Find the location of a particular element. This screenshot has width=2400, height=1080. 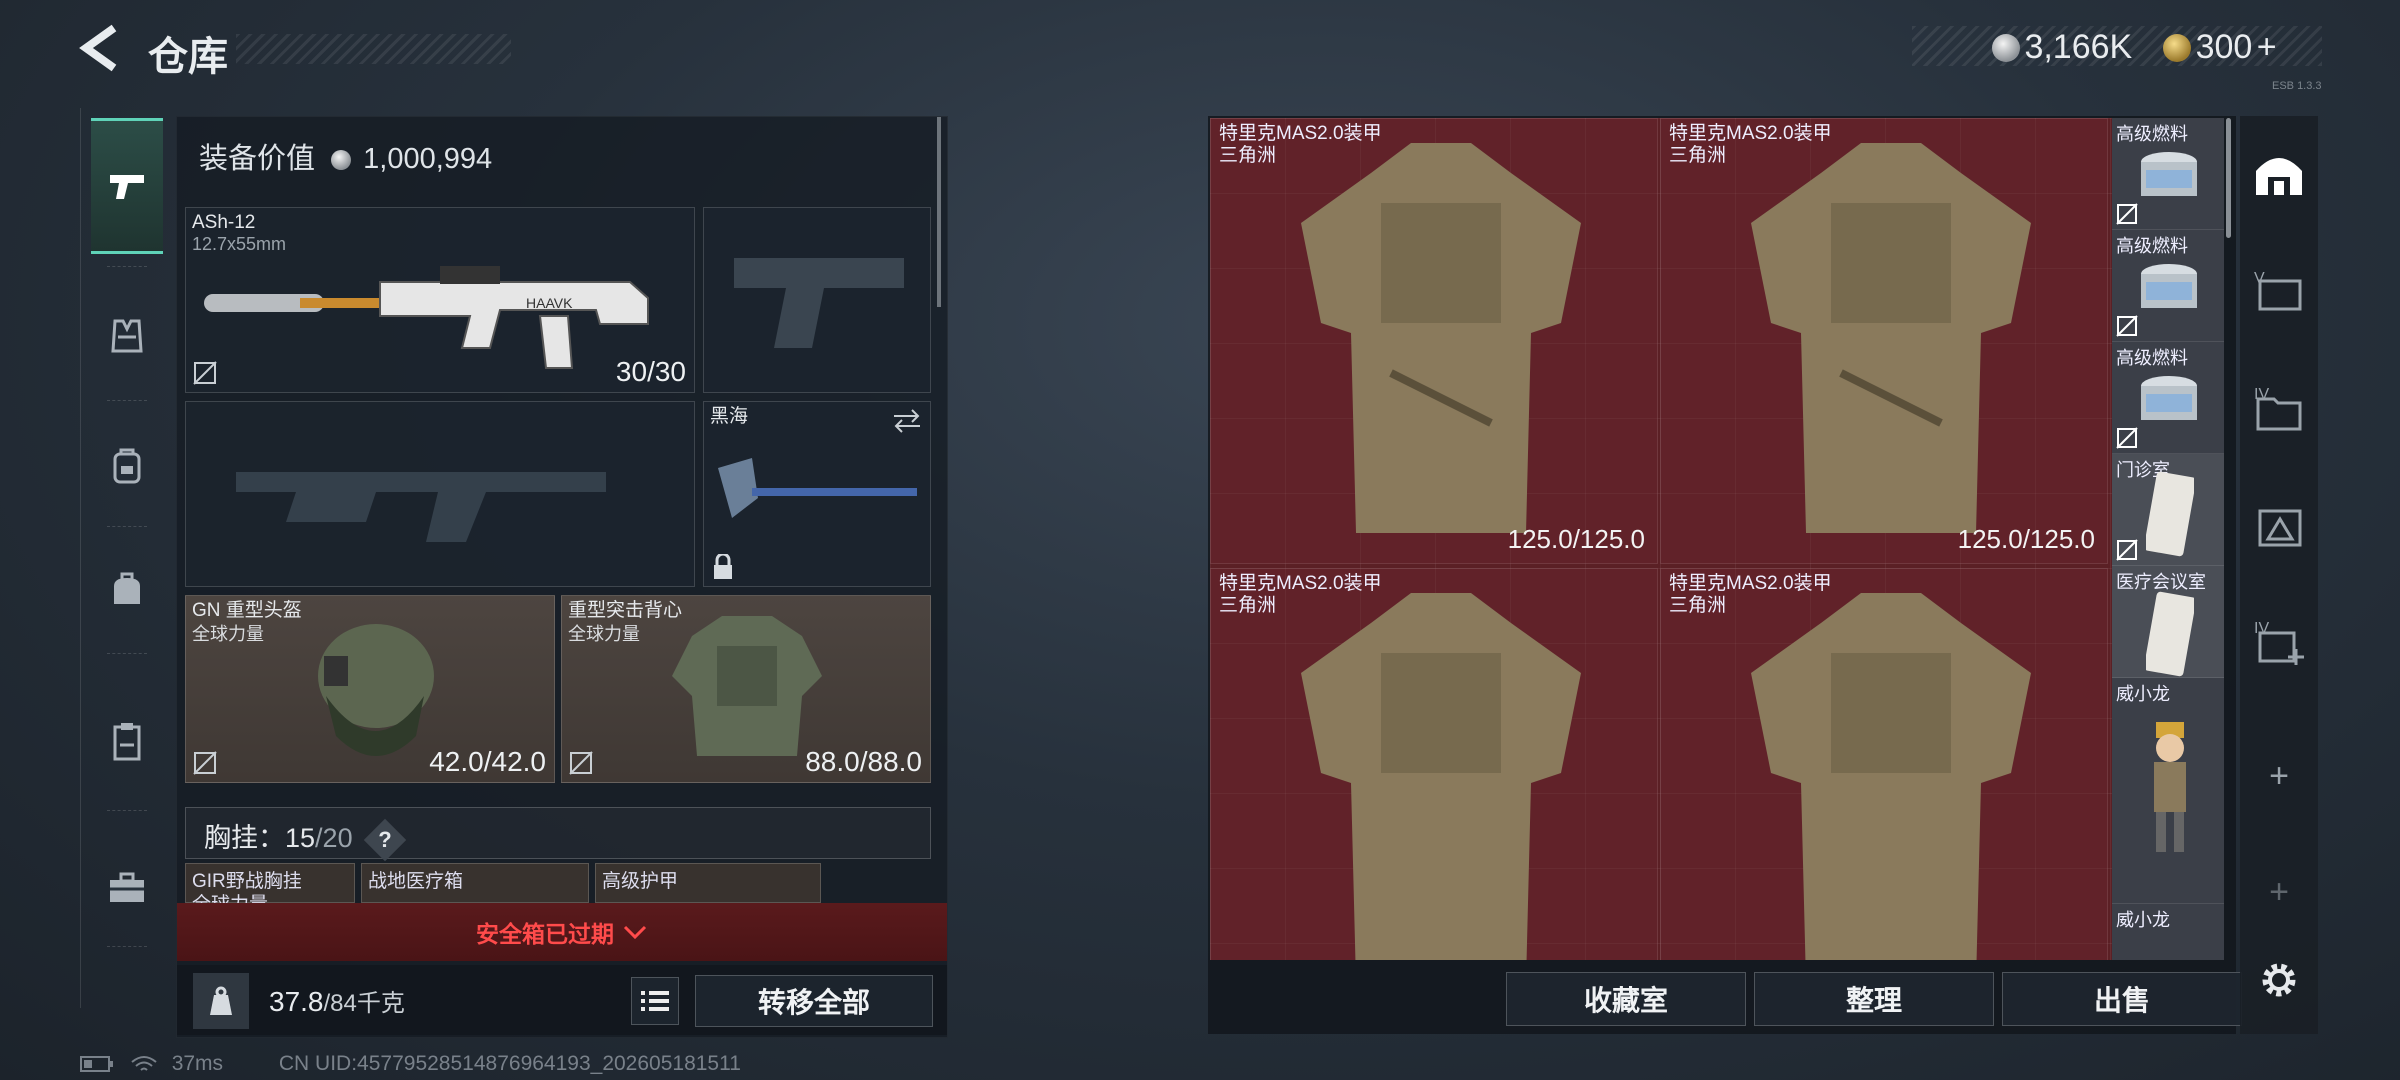

nav-bag is located at coordinates (127, 590).